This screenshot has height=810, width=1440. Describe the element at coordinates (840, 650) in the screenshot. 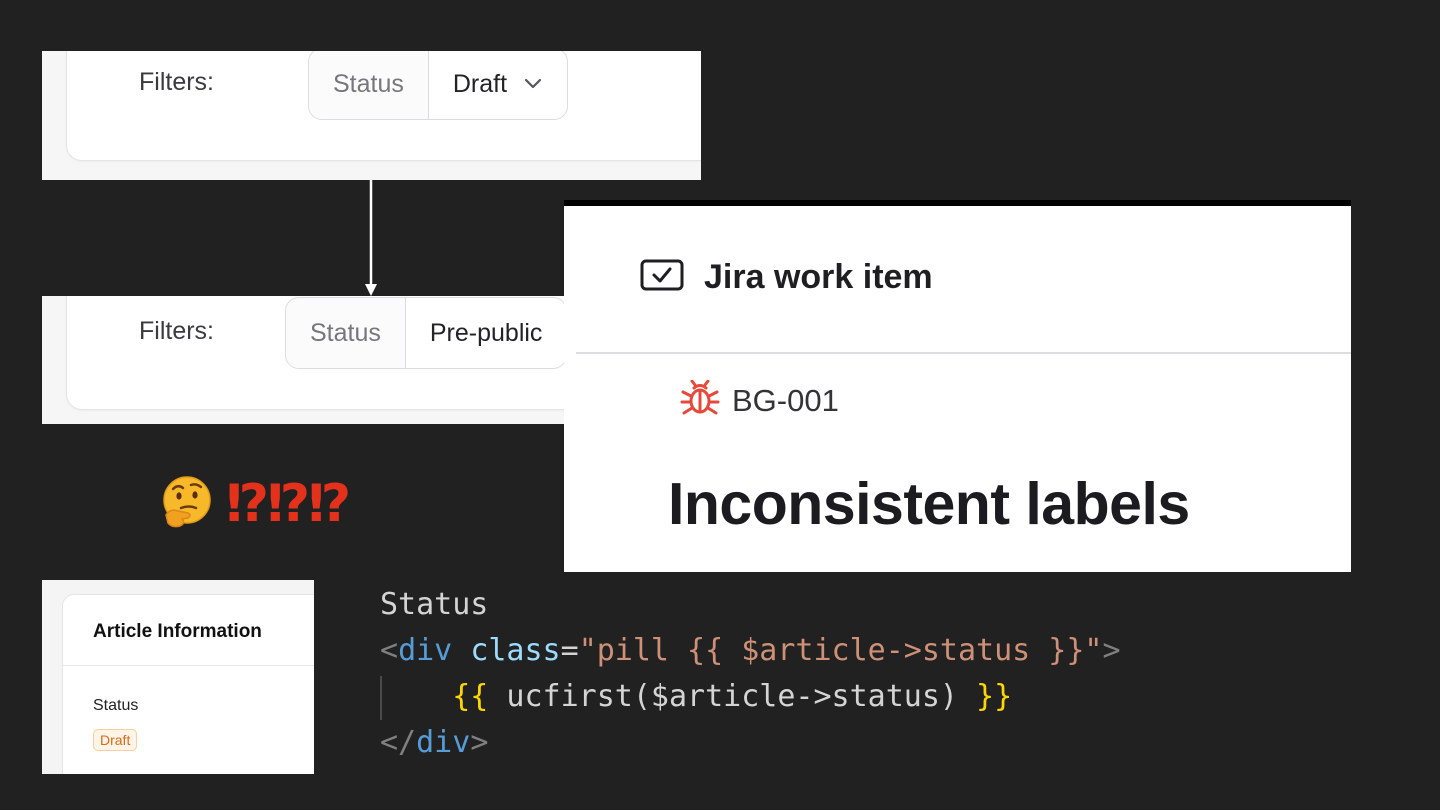

I see `code-token: "pill {{ $article->status }}"` at that location.